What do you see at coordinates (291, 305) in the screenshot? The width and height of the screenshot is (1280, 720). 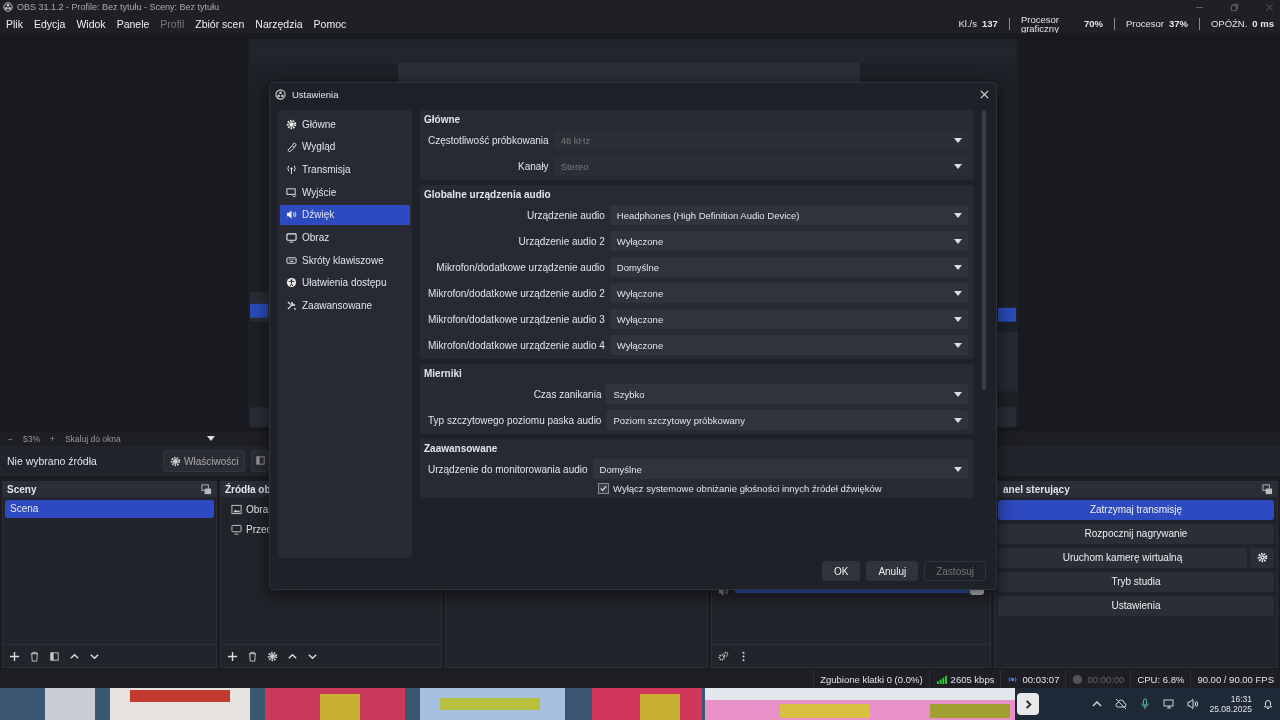 I see `tools-icon` at bounding box center [291, 305].